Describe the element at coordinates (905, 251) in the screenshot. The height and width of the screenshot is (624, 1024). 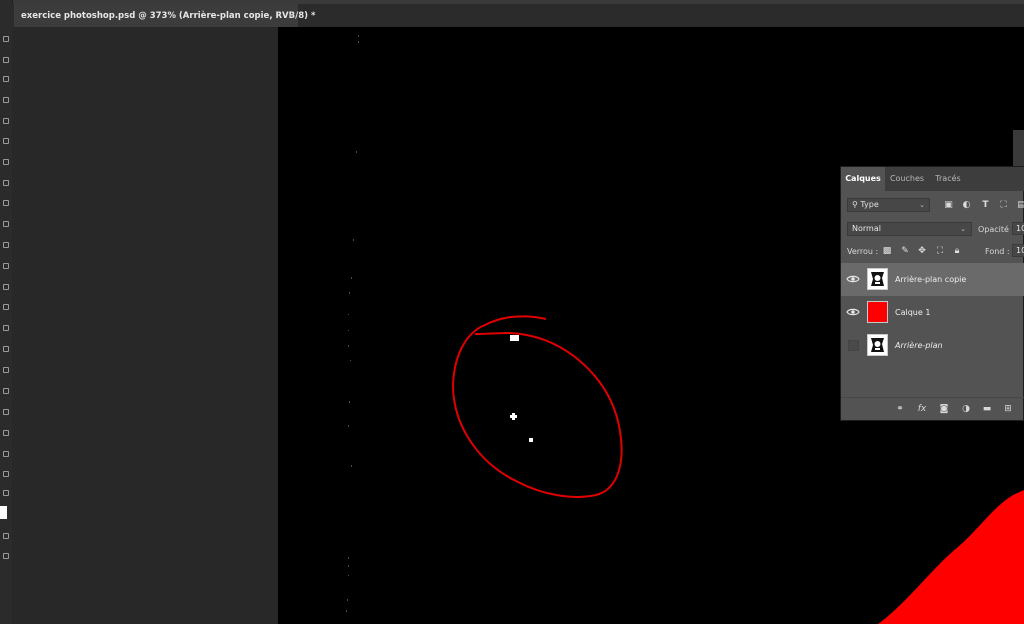
I see `lock-image-pixels-icon: ✎` at that location.